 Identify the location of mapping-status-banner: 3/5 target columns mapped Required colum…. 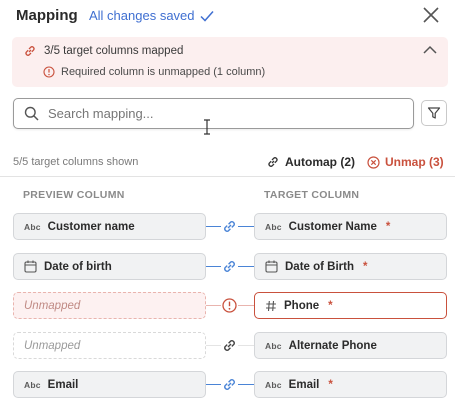
(230, 62).